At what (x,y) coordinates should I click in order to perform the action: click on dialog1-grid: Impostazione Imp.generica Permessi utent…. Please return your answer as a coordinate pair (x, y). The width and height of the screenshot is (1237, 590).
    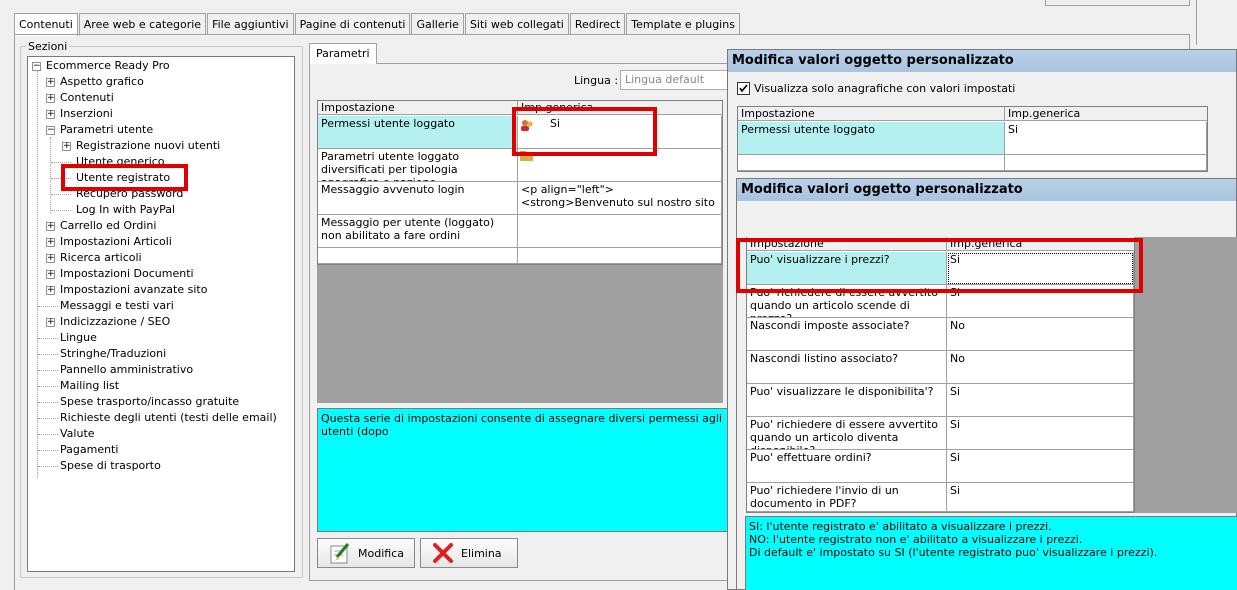
    Looking at the image, I should click on (972, 139).